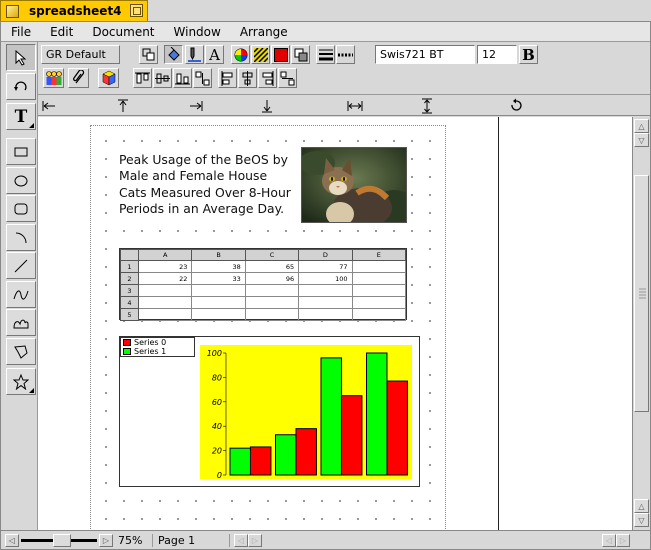 This screenshot has width=651, height=550. I want to click on group-tool-button, so click(148, 54).